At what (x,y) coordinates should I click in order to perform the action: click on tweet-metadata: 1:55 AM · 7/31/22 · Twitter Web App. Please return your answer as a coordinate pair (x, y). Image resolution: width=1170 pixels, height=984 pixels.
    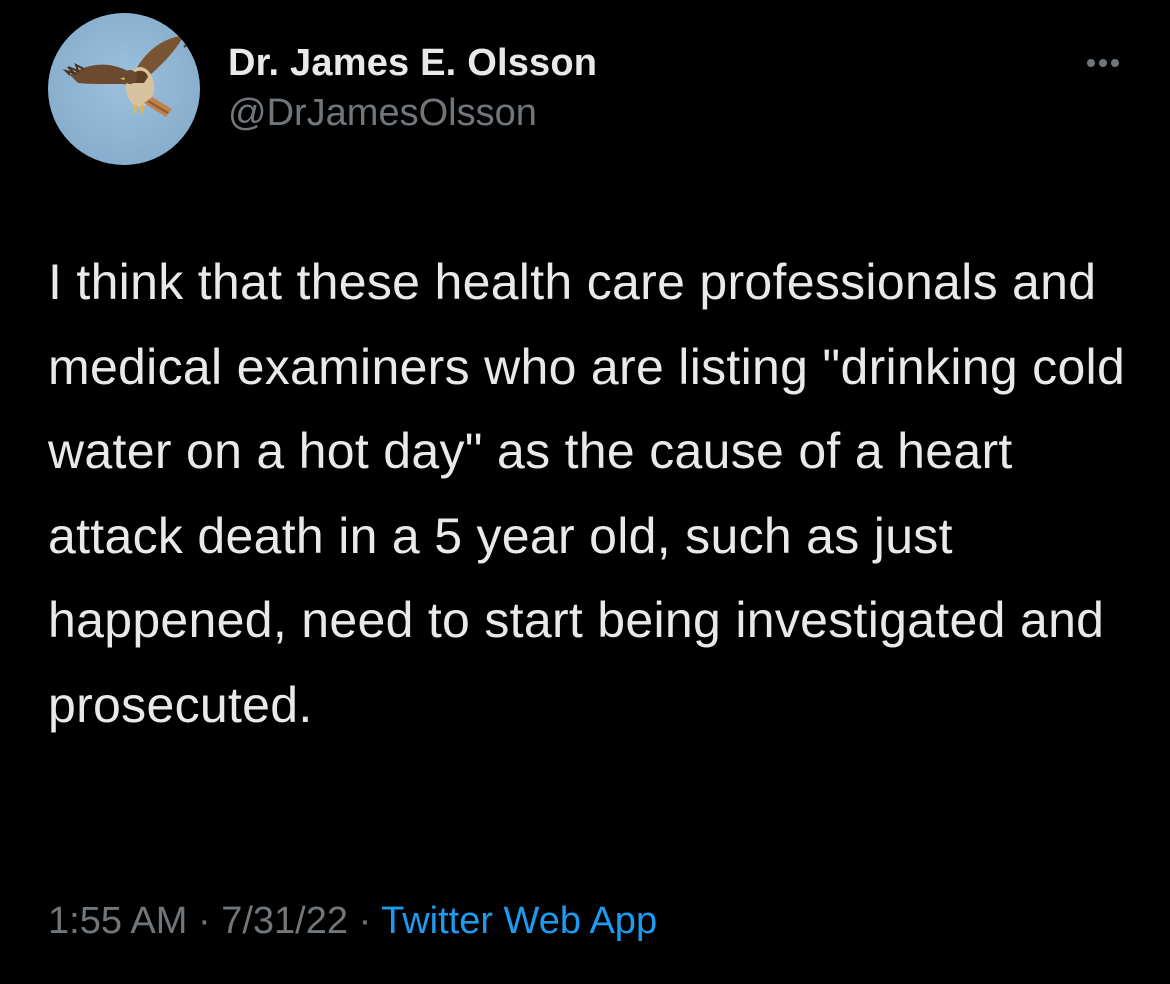
    Looking at the image, I should click on (352, 921).